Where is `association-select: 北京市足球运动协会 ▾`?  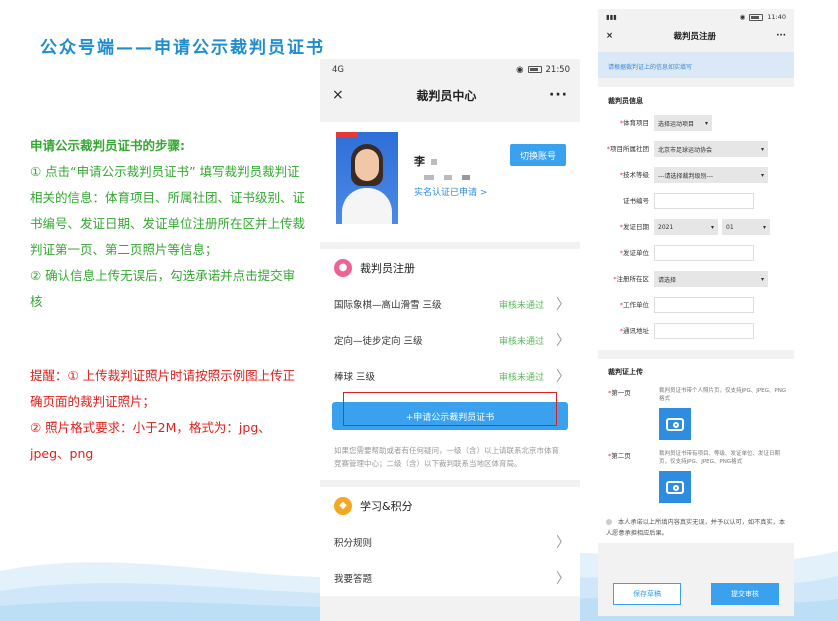 association-select: 北京市足球运动协会 ▾ is located at coordinates (711, 149).